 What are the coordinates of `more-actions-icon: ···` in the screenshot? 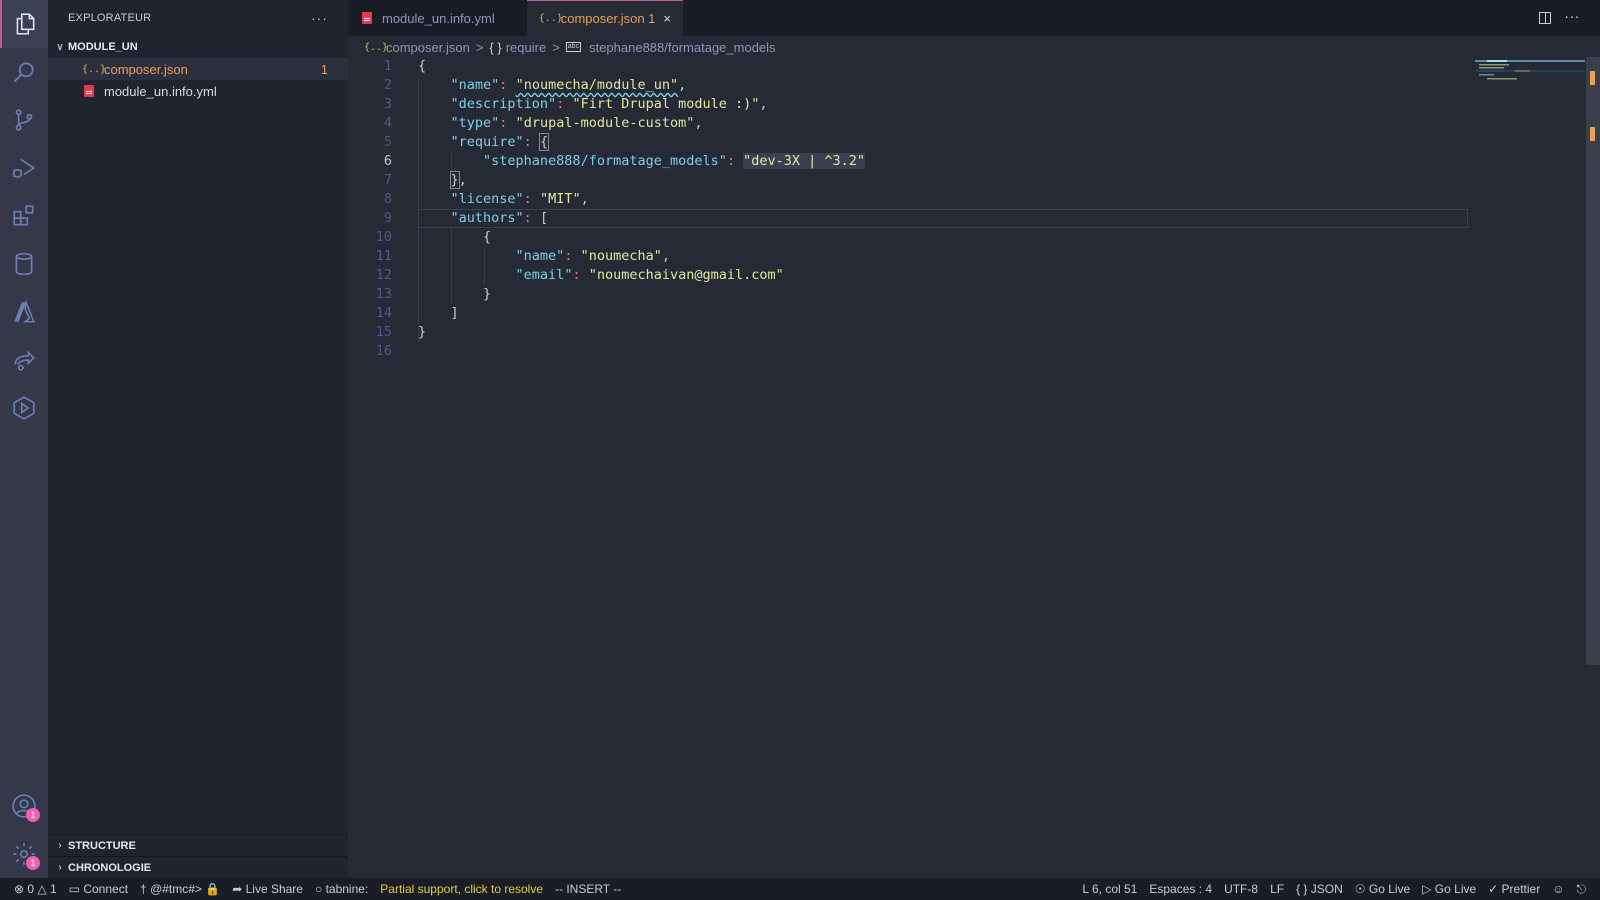 It's located at (1572, 18).